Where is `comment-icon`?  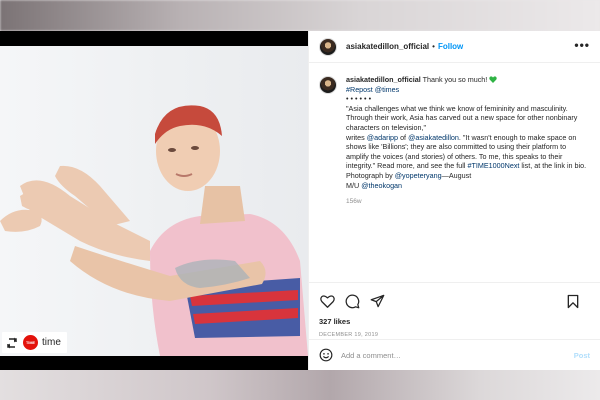 comment-icon is located at coordinates (352, 301).